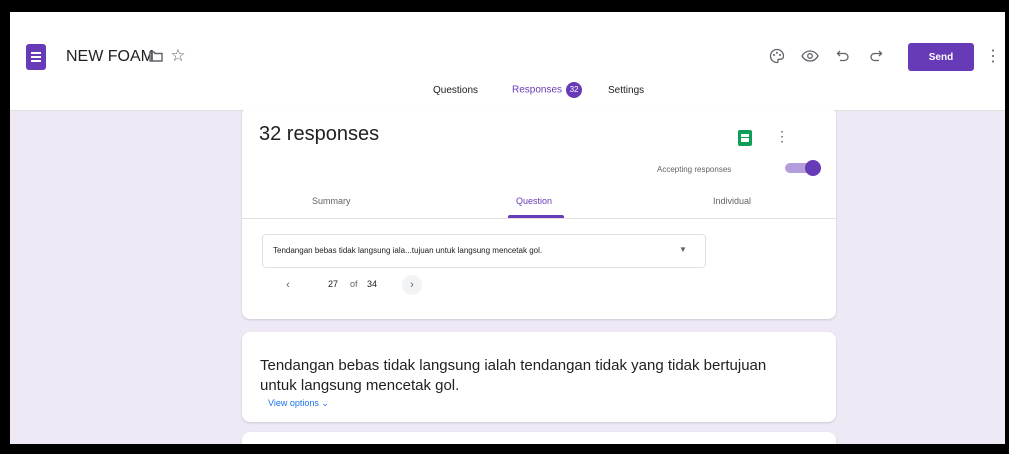 This screenshot has width=1009, height=454. What do you see at coordinates (178, 56) in the screenshot?
I see `star-icon: ☆` at bounding box center [178, 56].